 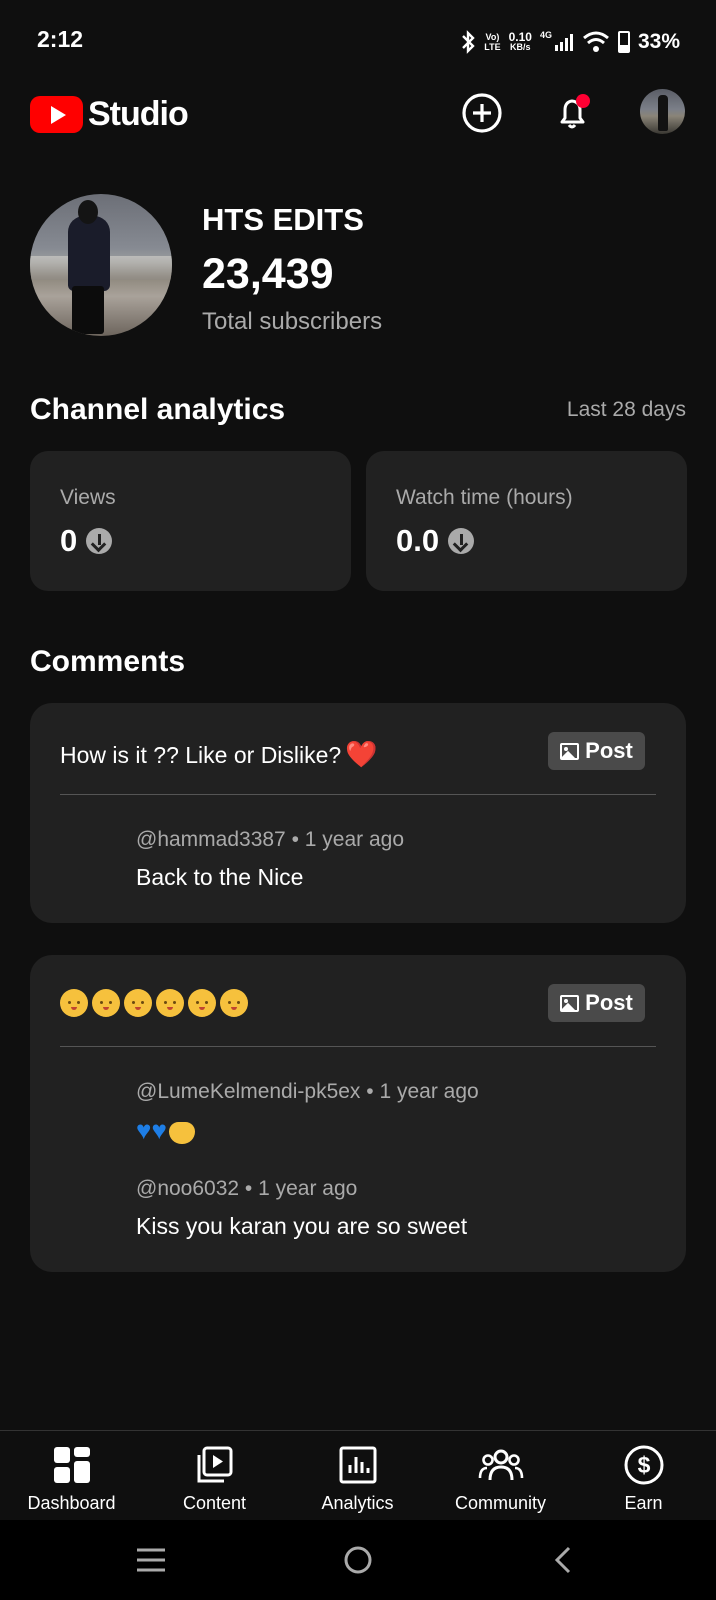 I want to click on bluetooth-icon, so click(x=468, y=42).